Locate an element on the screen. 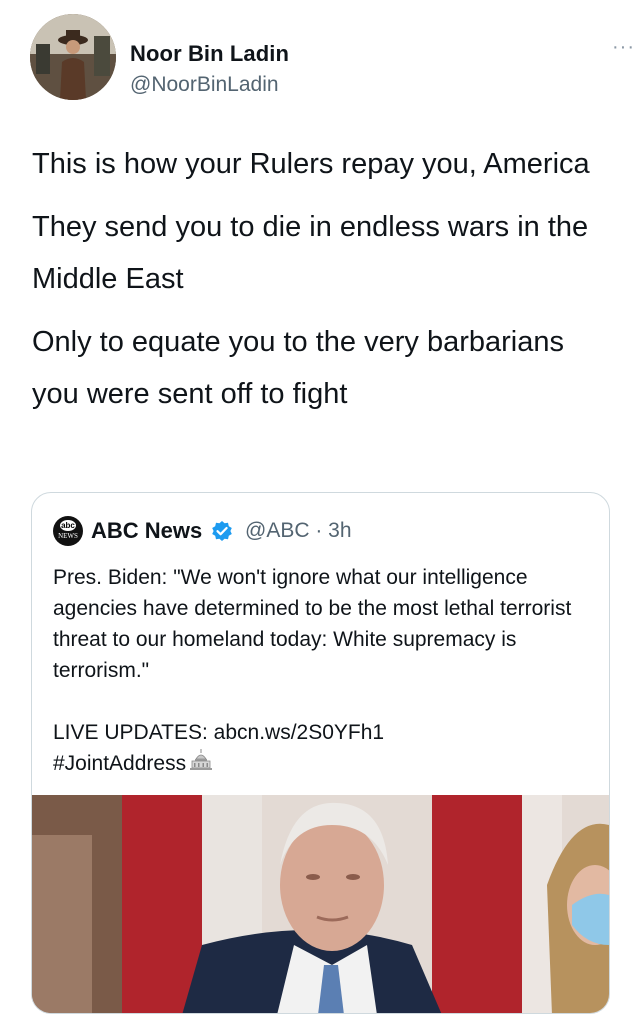 This screenshot has height=1014, width=640. quoted-tweet-header: abc NEWS ABC News @ABC · 3h is located at coordinates (323, 531).